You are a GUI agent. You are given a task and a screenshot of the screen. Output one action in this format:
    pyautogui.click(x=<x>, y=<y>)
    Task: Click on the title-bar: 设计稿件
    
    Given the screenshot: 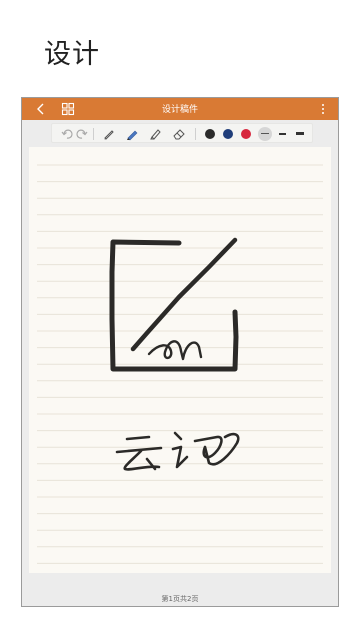 What is the action you would take?
    pyautogui.click(x=180, y=109)
    